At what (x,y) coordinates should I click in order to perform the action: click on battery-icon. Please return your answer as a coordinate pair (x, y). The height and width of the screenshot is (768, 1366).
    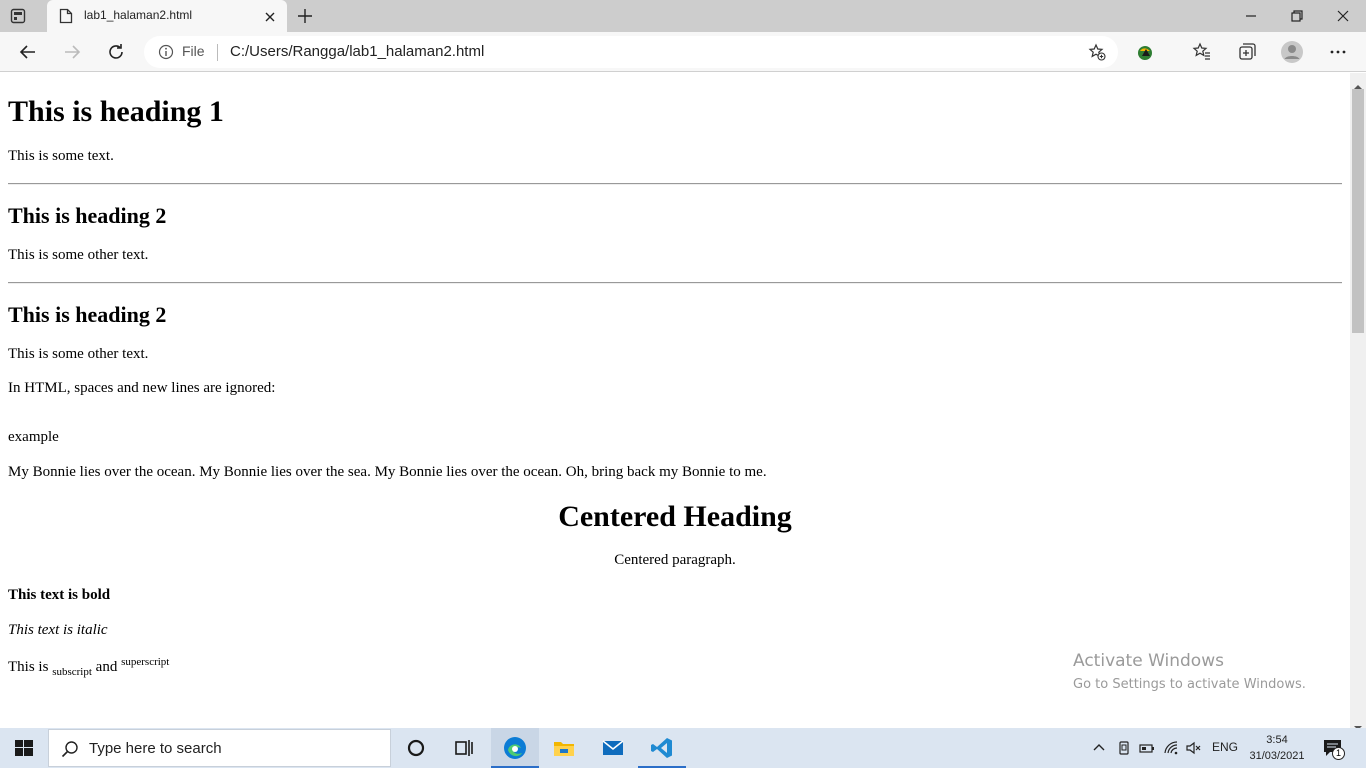
    Looking at the image, I should click on (1147, 748).